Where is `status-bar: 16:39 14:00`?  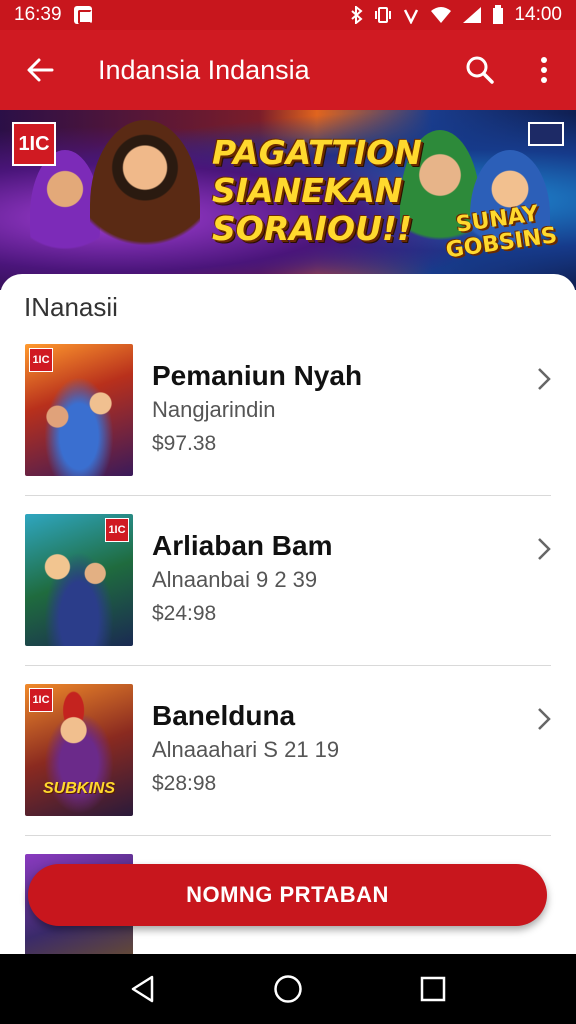
status-bar: 16:39 14:00 is located at coordinates (288, 15).